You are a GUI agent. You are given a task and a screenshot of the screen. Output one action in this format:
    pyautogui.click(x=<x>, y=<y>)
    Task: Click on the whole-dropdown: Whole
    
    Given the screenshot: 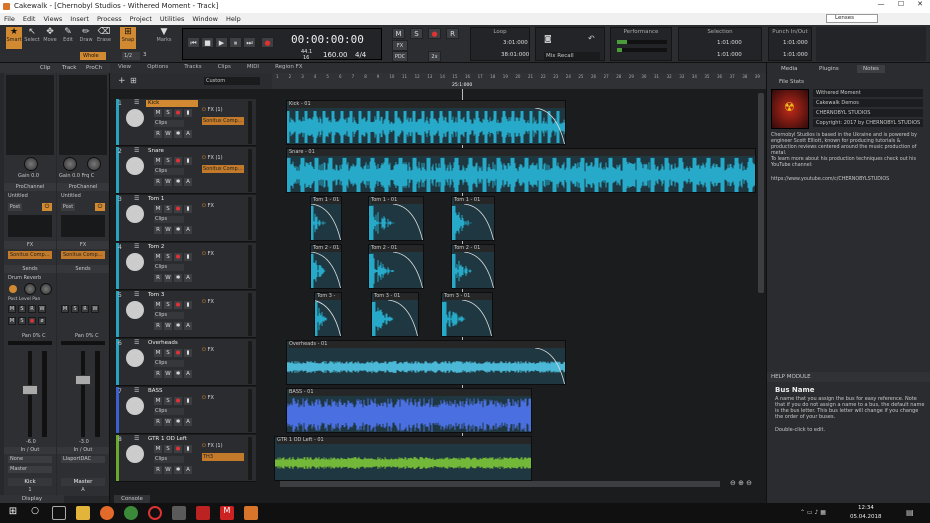 What is the action you would take?
    pyautogui.click(x=93, y=56)
    